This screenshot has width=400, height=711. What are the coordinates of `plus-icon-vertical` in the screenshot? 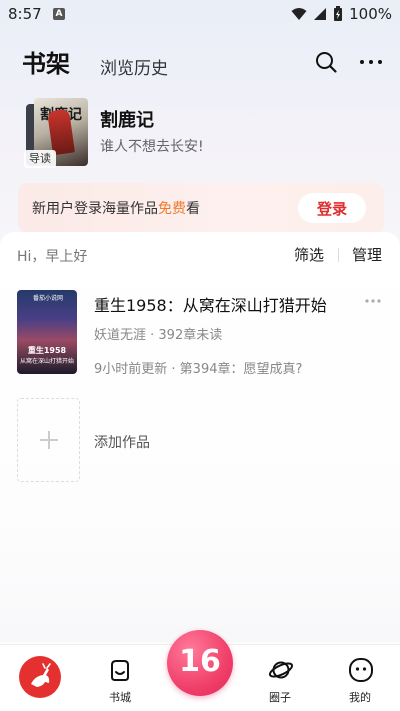 It's located at (49, 440).